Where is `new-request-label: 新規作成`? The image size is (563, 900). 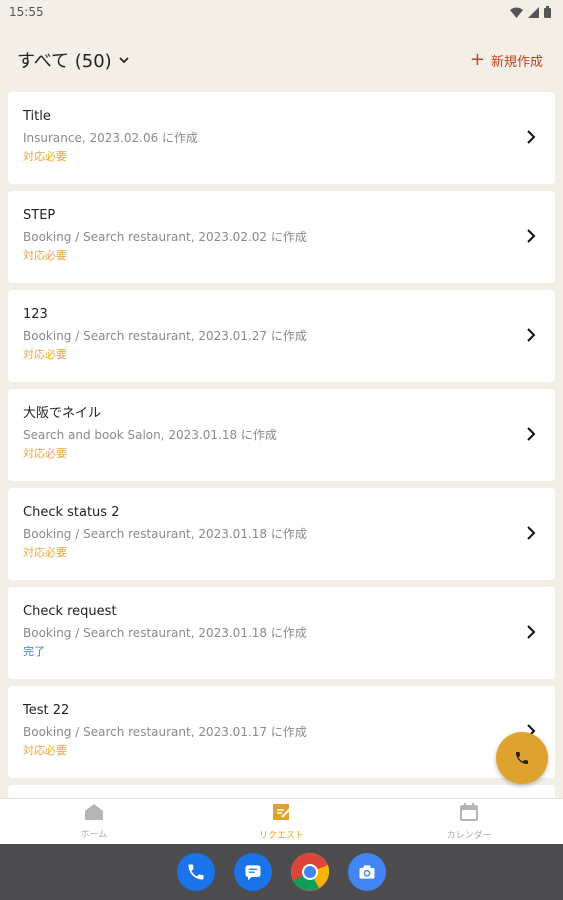 new-request-label: 新規作成 is located at coordinates (516, 62).